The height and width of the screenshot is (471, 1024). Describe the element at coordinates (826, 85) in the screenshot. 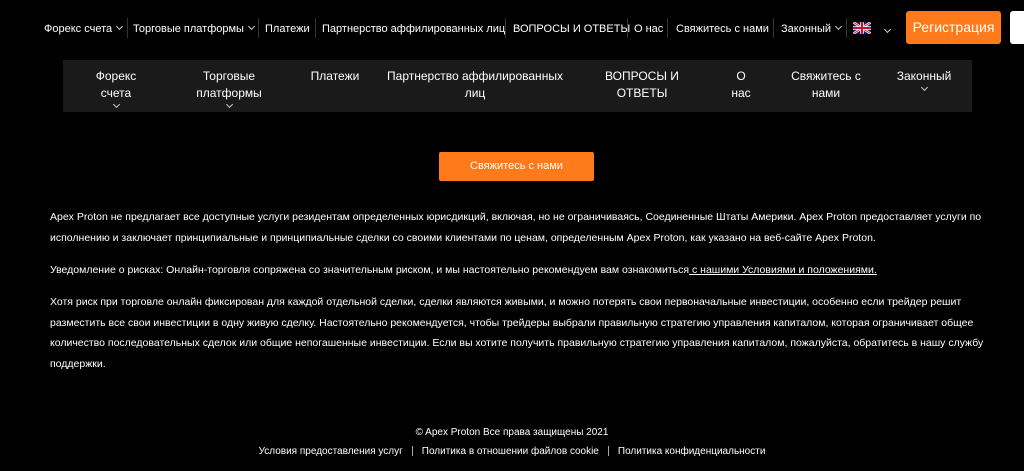

I see `subnav-contact: Свяжитесь с нами` at that location.